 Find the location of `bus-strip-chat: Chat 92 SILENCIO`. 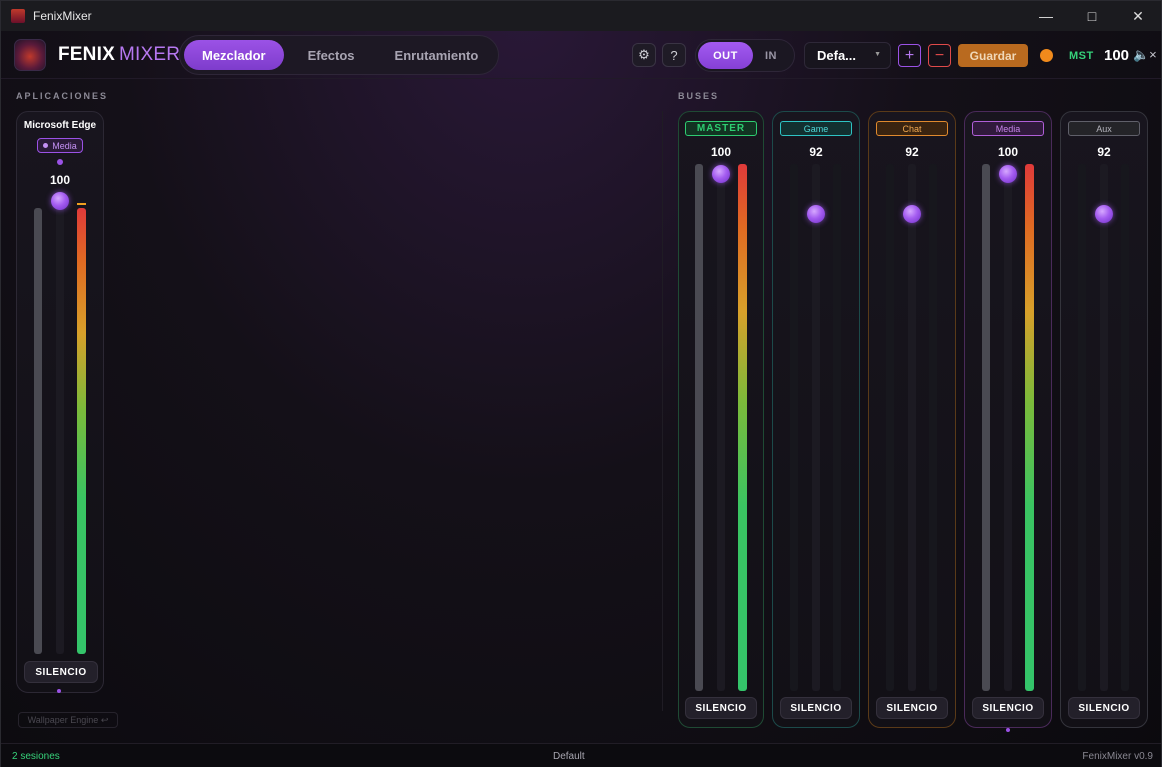

bus-strip-chat: Chat 92 SILENCIO is located at coordinates (912, 419).